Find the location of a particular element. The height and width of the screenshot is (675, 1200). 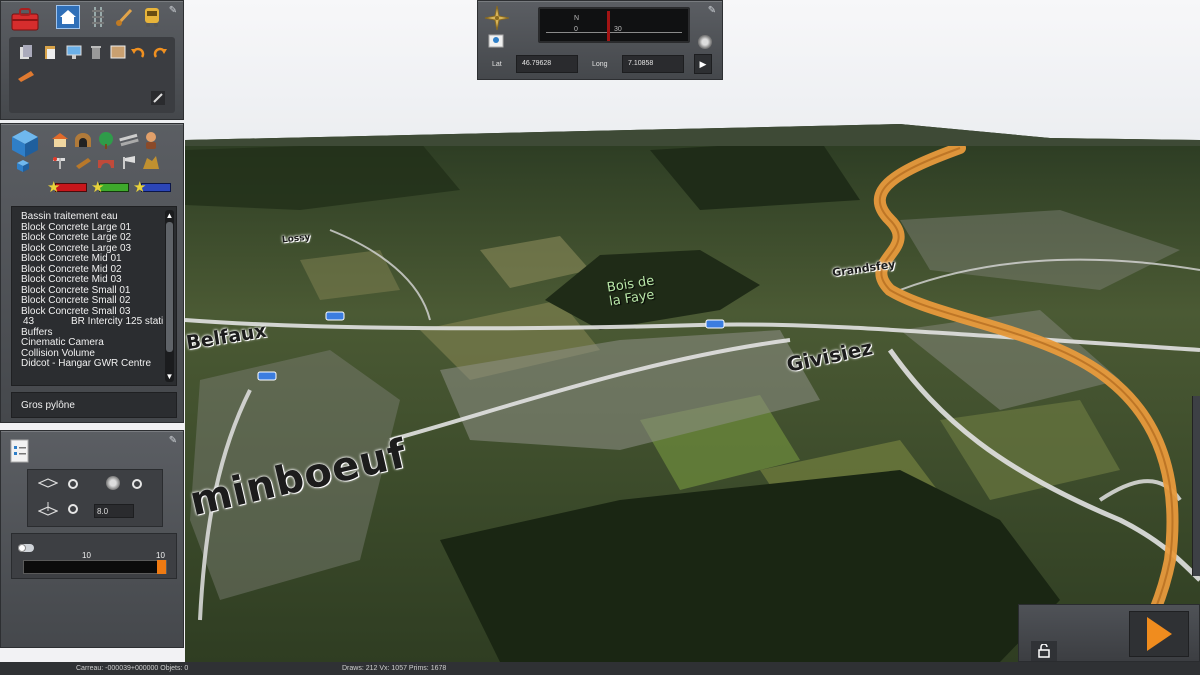

list-item: Block Concrete Small 02 is located at coordinates (98, 301).